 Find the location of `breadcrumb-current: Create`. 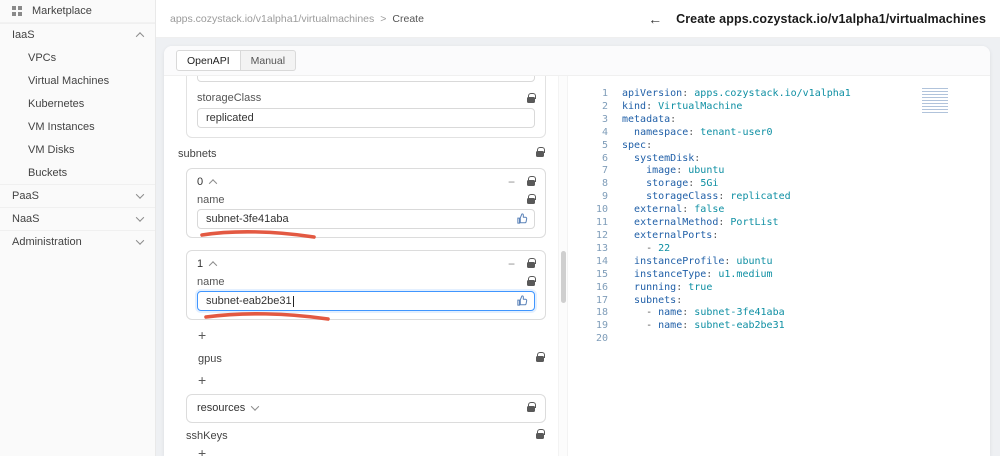

breadcrumb-current: Create is located at coordinates (408, 18).